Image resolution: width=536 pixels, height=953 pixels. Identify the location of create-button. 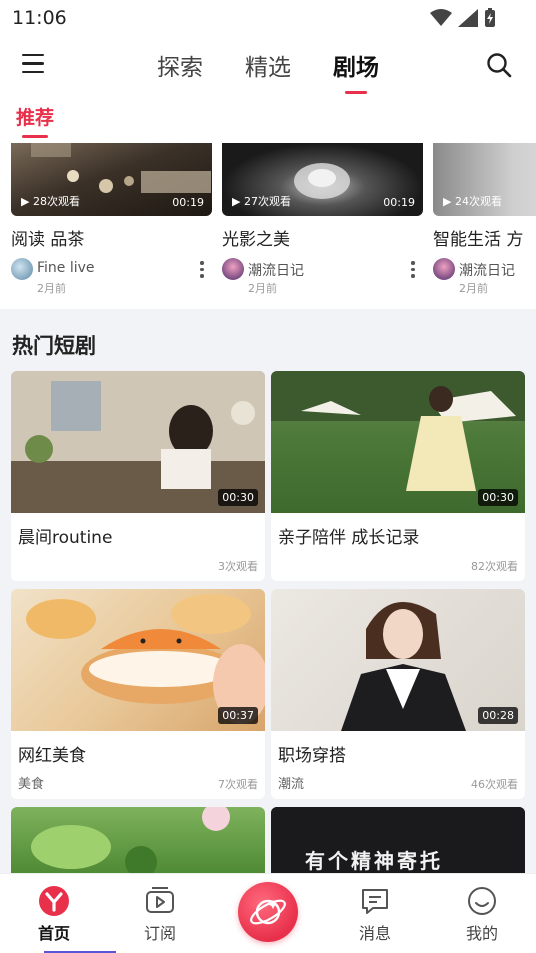
(268, 912).